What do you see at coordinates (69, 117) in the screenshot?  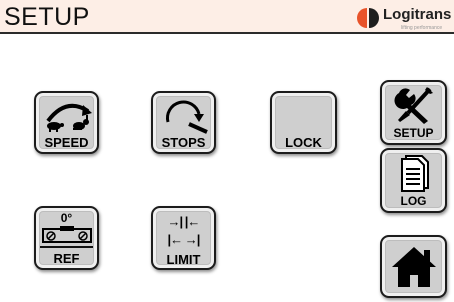 I see `speed-tortoise-hare-icon` at bounding box center [69, 117].